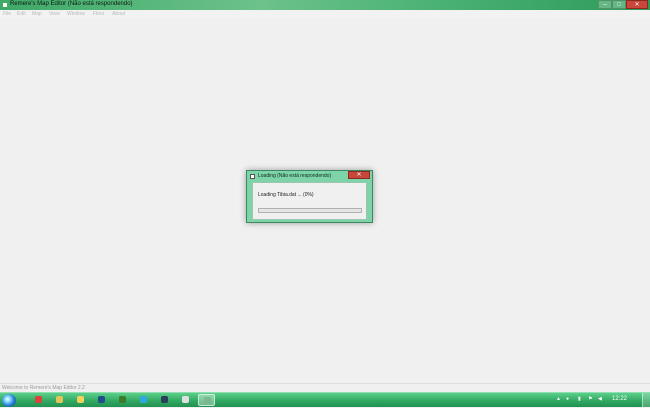 Image resolution: width=650 pixels, height=408 pixels. What do you see at coordinates (9, 400) in the screenshot?
I see `windows-start-orb-icon` at bounding box center [9, 400].